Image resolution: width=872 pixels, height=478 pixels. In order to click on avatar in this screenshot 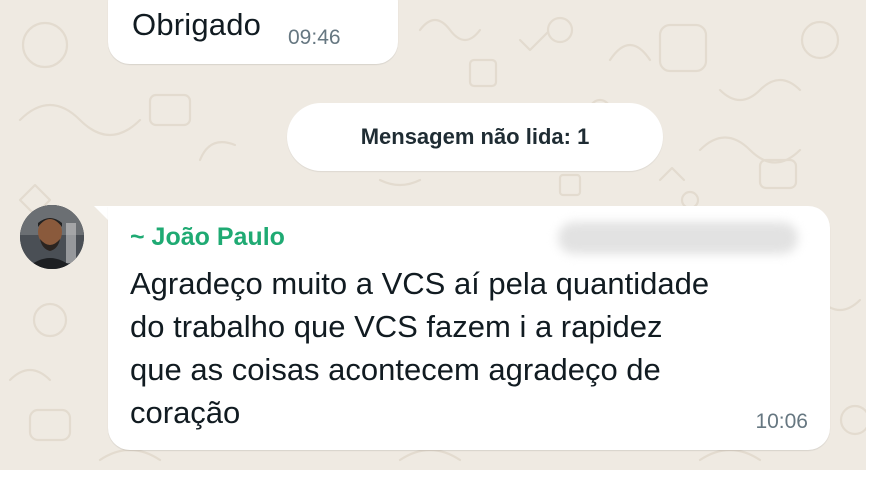, I will do `click(52, 237)`.